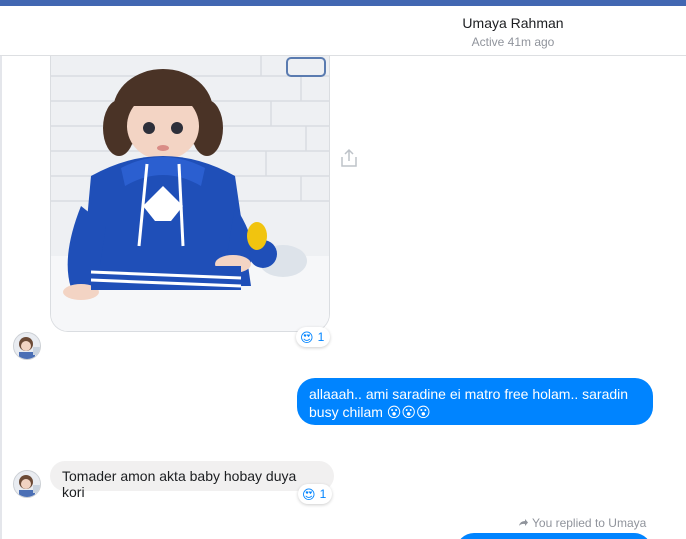 This screenshot has width=686, height=539. I want to click on reply-arrow-icon, so click(523, 522).